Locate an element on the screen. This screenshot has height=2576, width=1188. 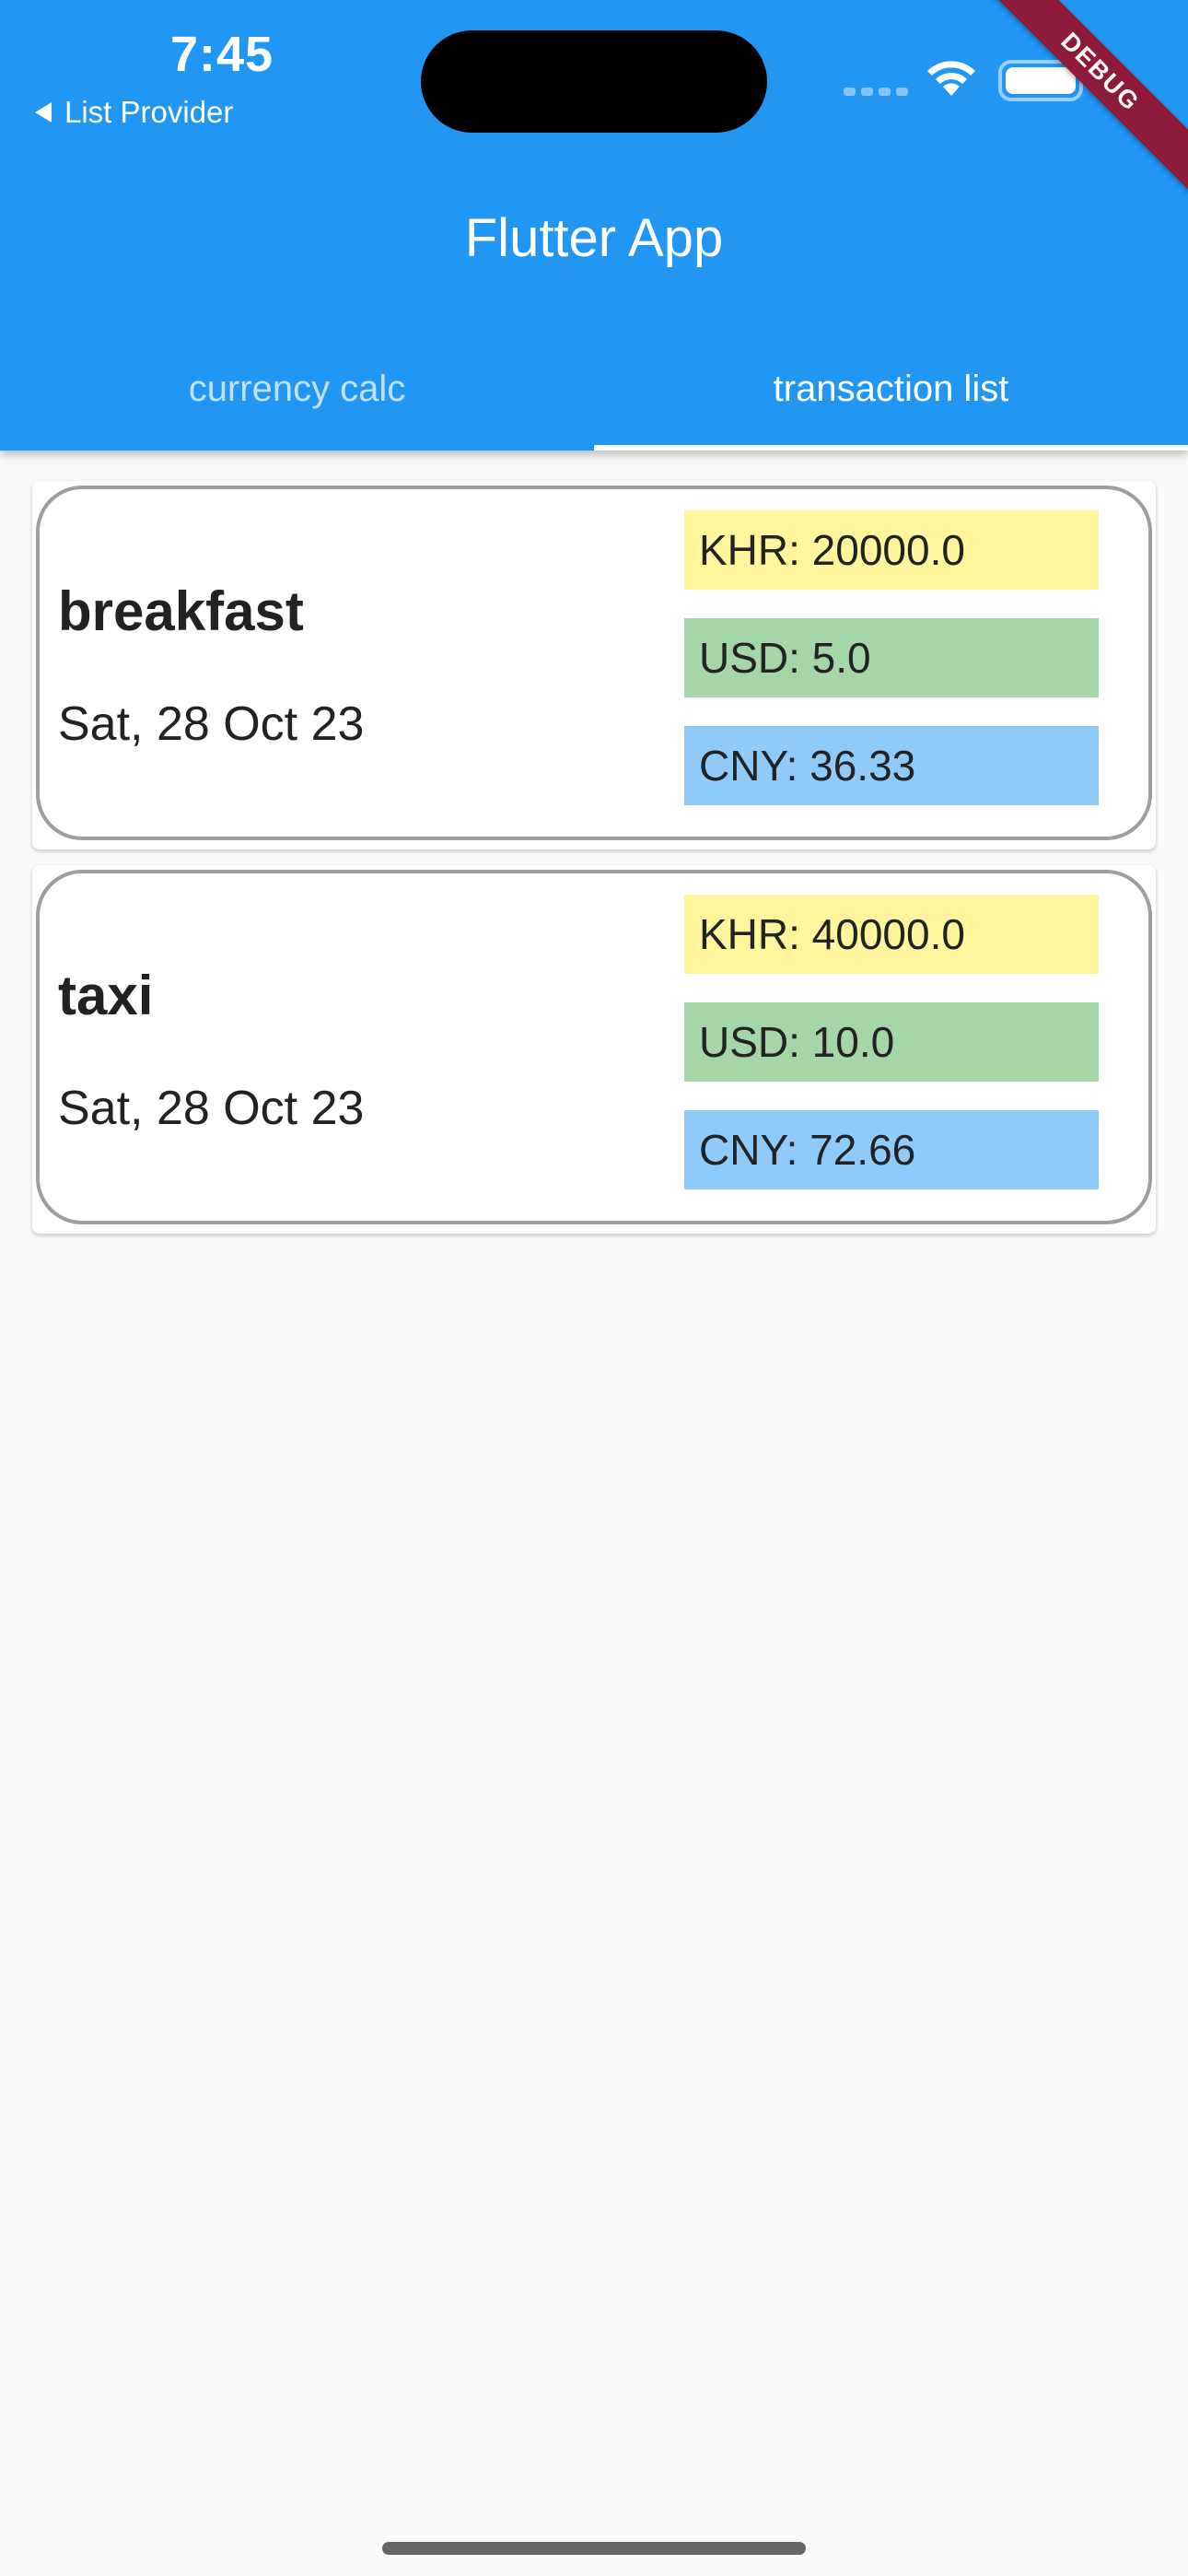
usd-amount: USD: 5.0 is located at coordinates (891, 657).